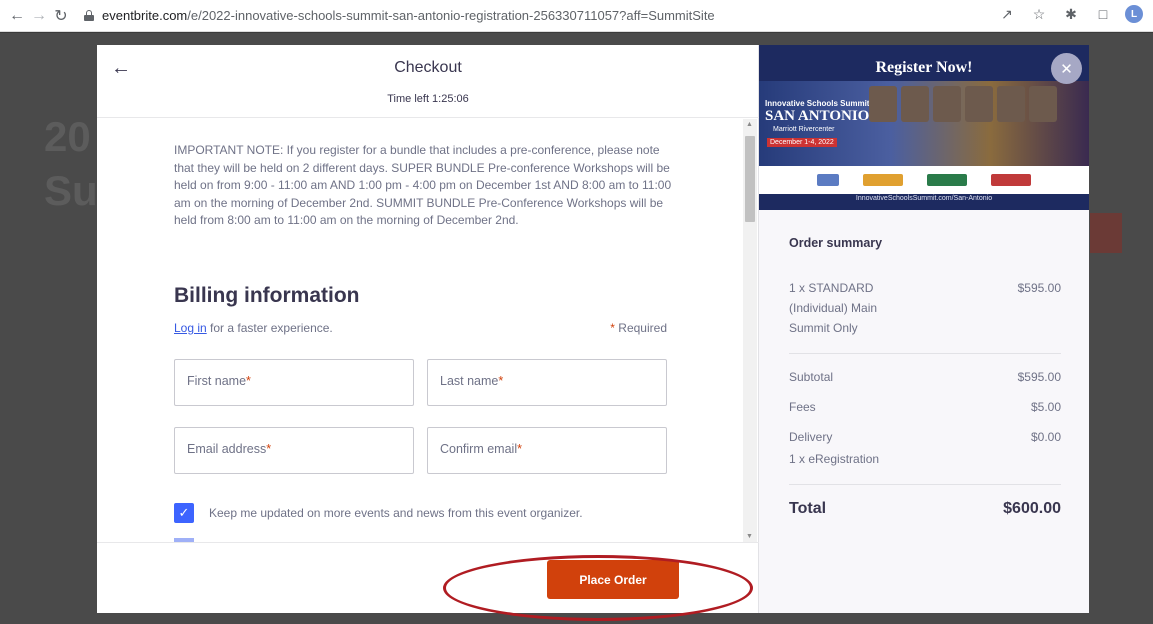 The image size is (1153, 624). Describe the element at coordinates (749, 536) in the screenshot. I see `scroll-down-icon: ▼` at that location.